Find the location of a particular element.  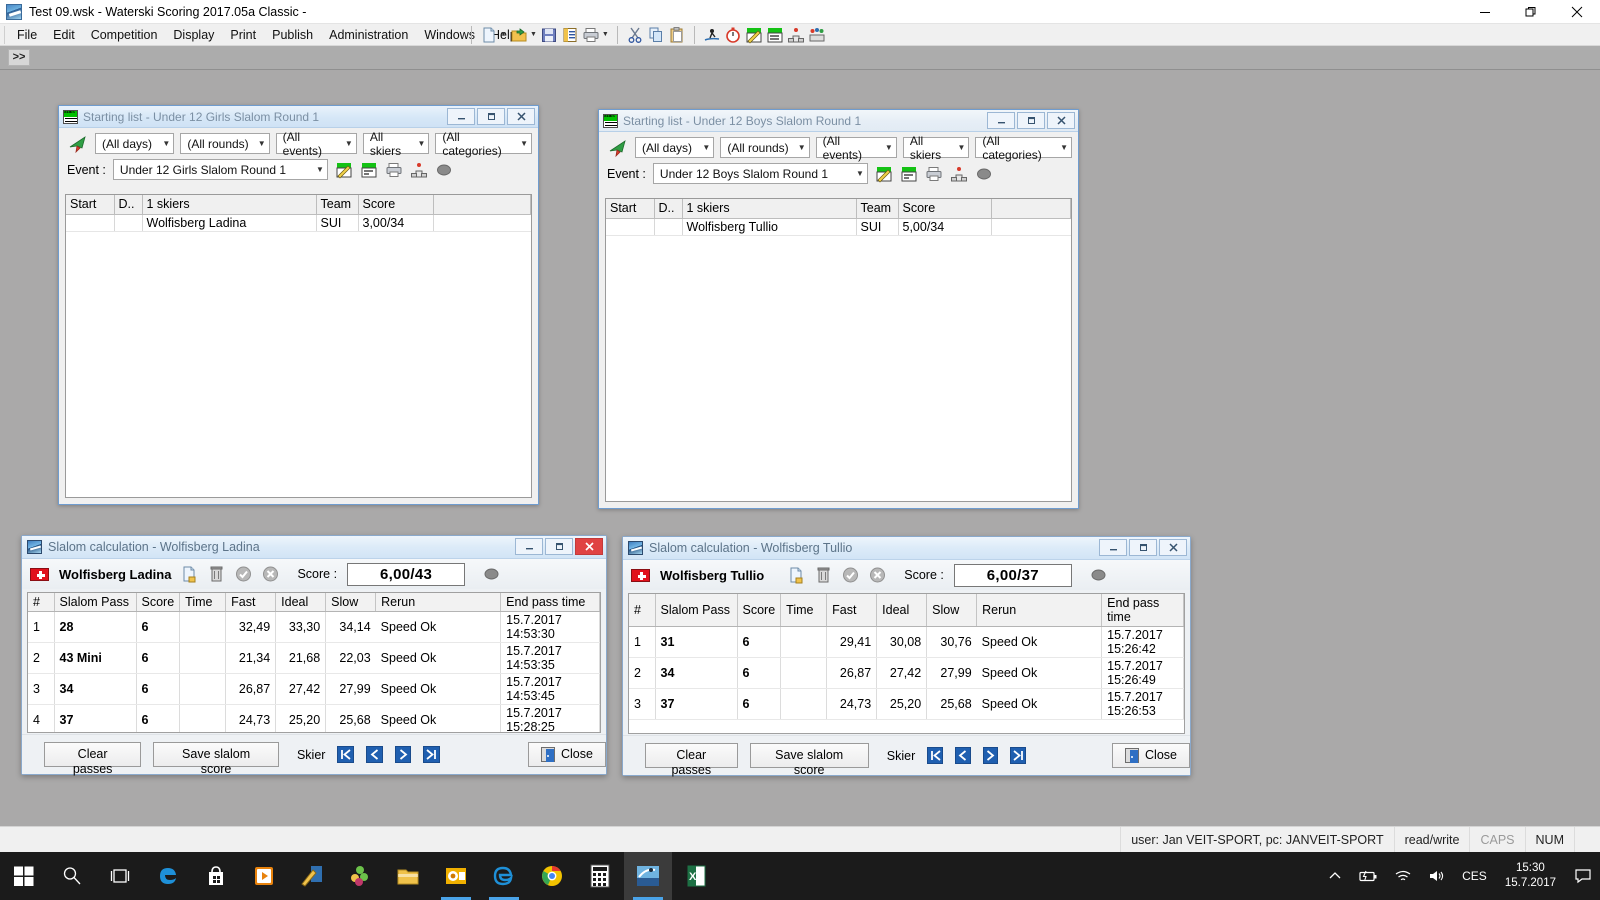

event-select: Under 12 Girls Slalom Round 1 ▼ is located at coordinates (220, 169).